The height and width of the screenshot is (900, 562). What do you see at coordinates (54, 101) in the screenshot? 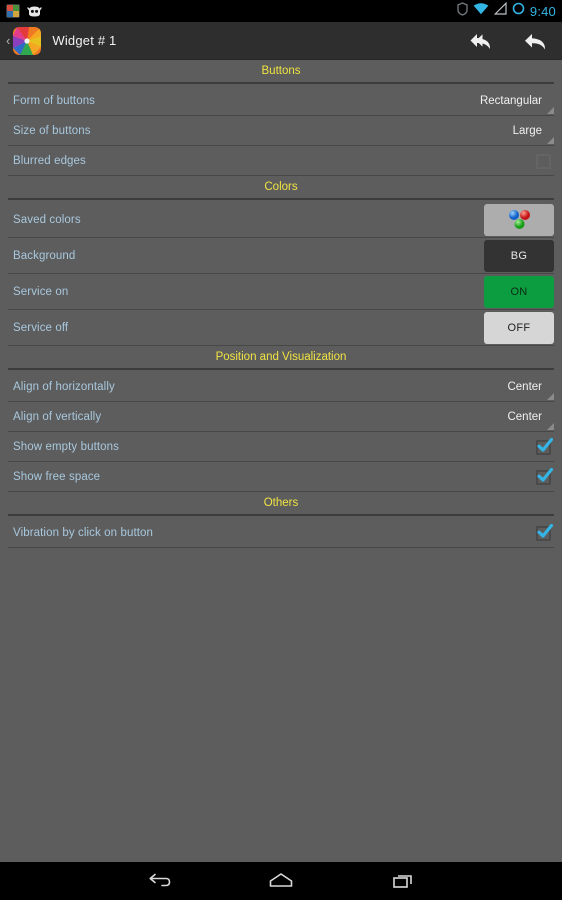
I see `row-label: Form of buttons` at bounding box center [54, 101].